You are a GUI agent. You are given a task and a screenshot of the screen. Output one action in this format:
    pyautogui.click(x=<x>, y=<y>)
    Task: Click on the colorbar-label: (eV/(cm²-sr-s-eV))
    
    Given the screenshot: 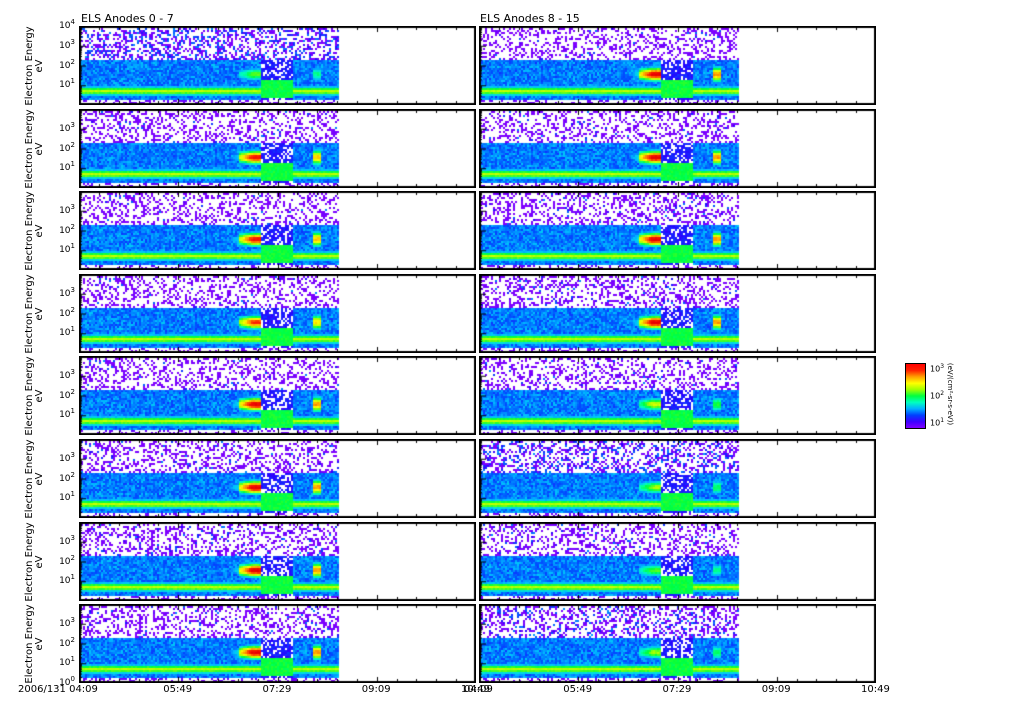 What is the action you would take?
    pyautogui.click(x=950, y=394)
    